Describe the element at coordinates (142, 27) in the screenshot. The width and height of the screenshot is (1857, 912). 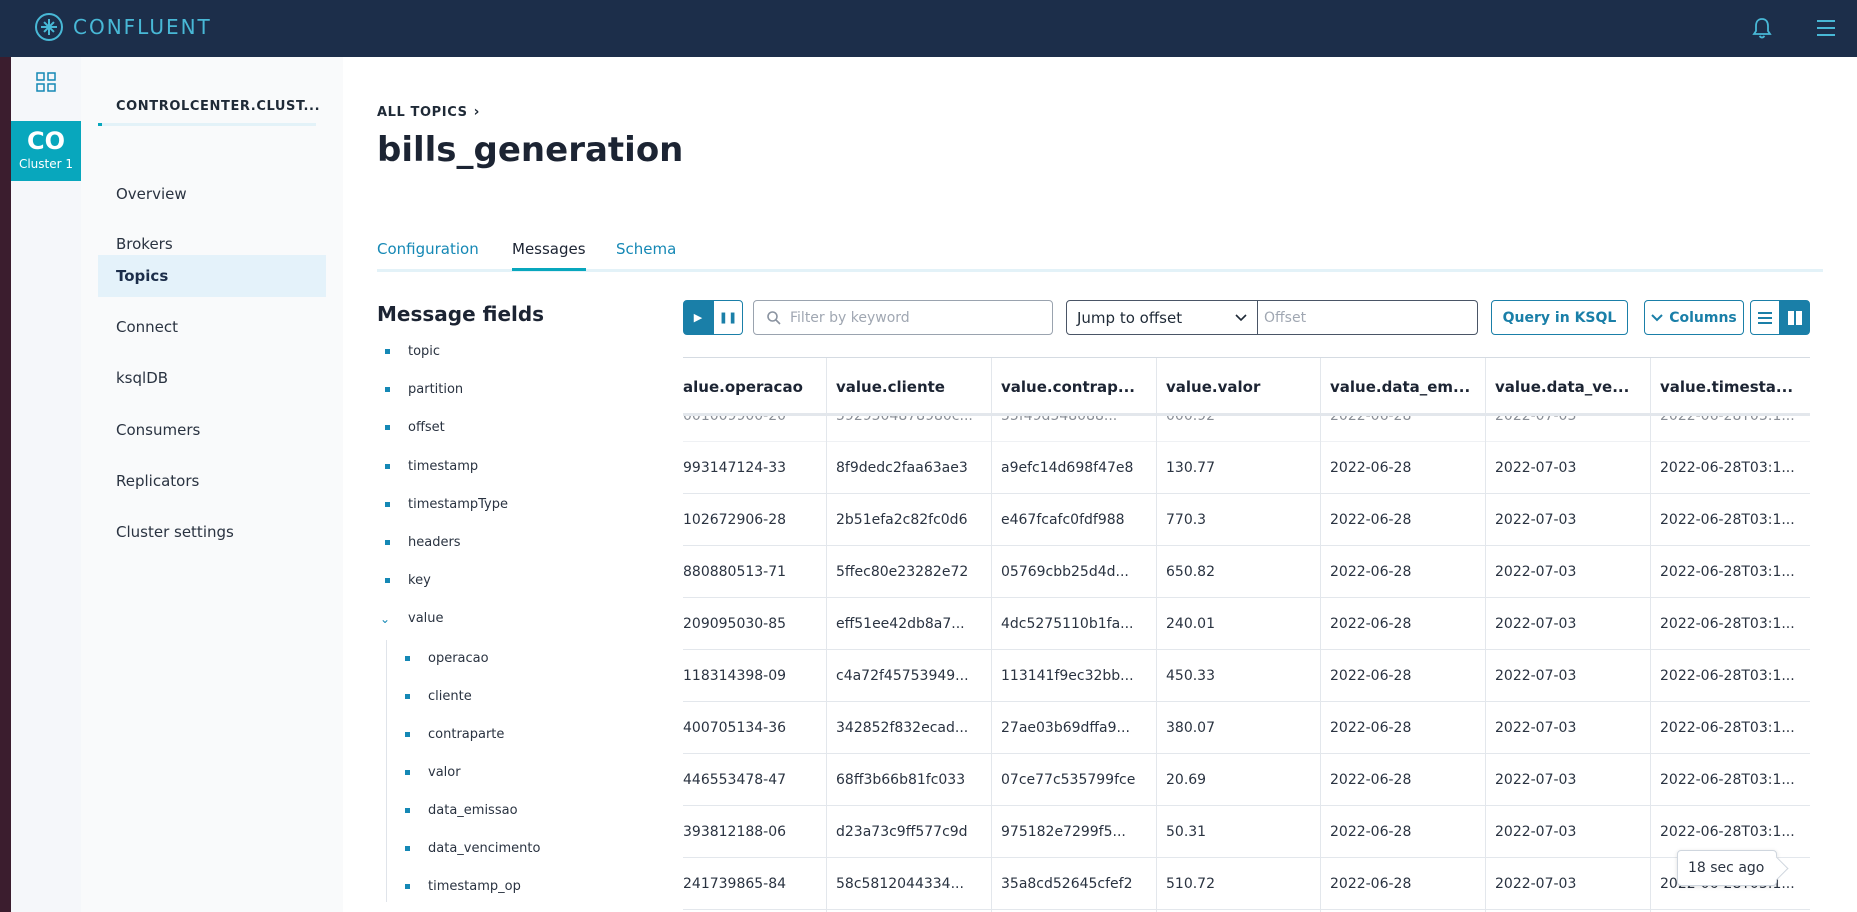
I see `brand-name: CONFLUENT` at that location.